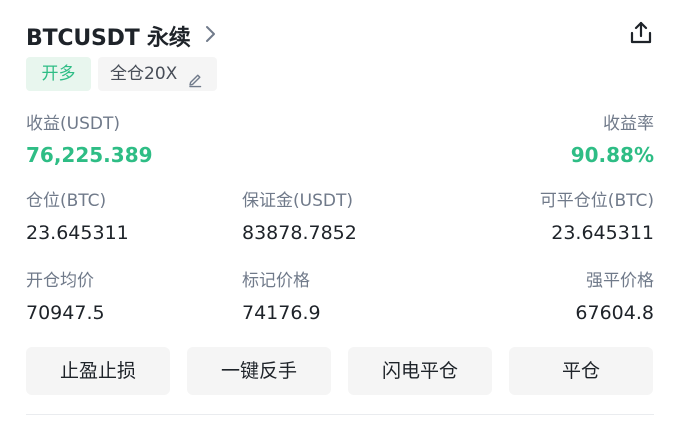  What do you see at coordinates (581, 371) in the screenshot?
I see `close-position-button: 平仓` at bounding box center [581, 371].